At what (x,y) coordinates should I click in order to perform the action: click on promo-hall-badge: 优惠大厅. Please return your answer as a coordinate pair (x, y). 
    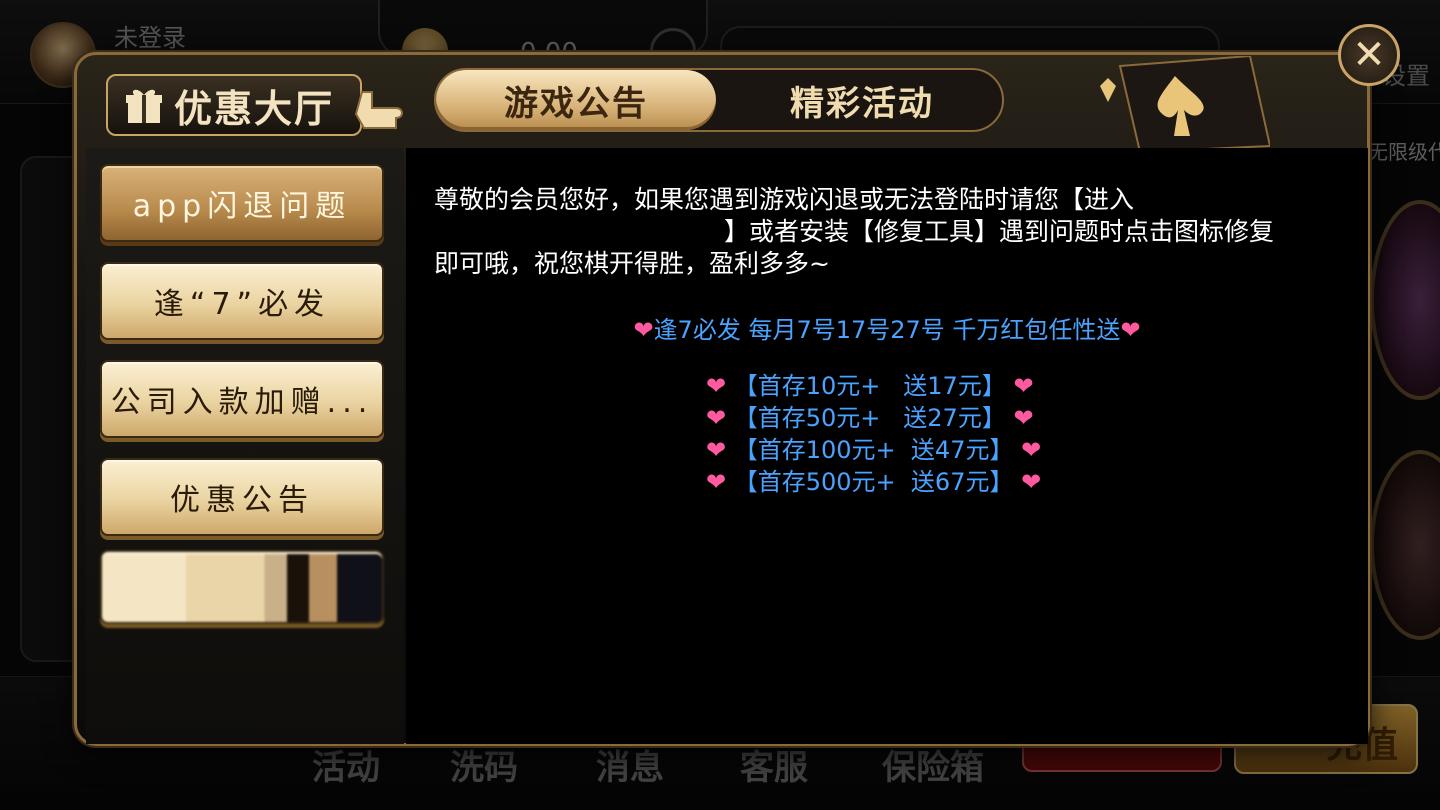
    Looking at the image, I should click on (234, 105).